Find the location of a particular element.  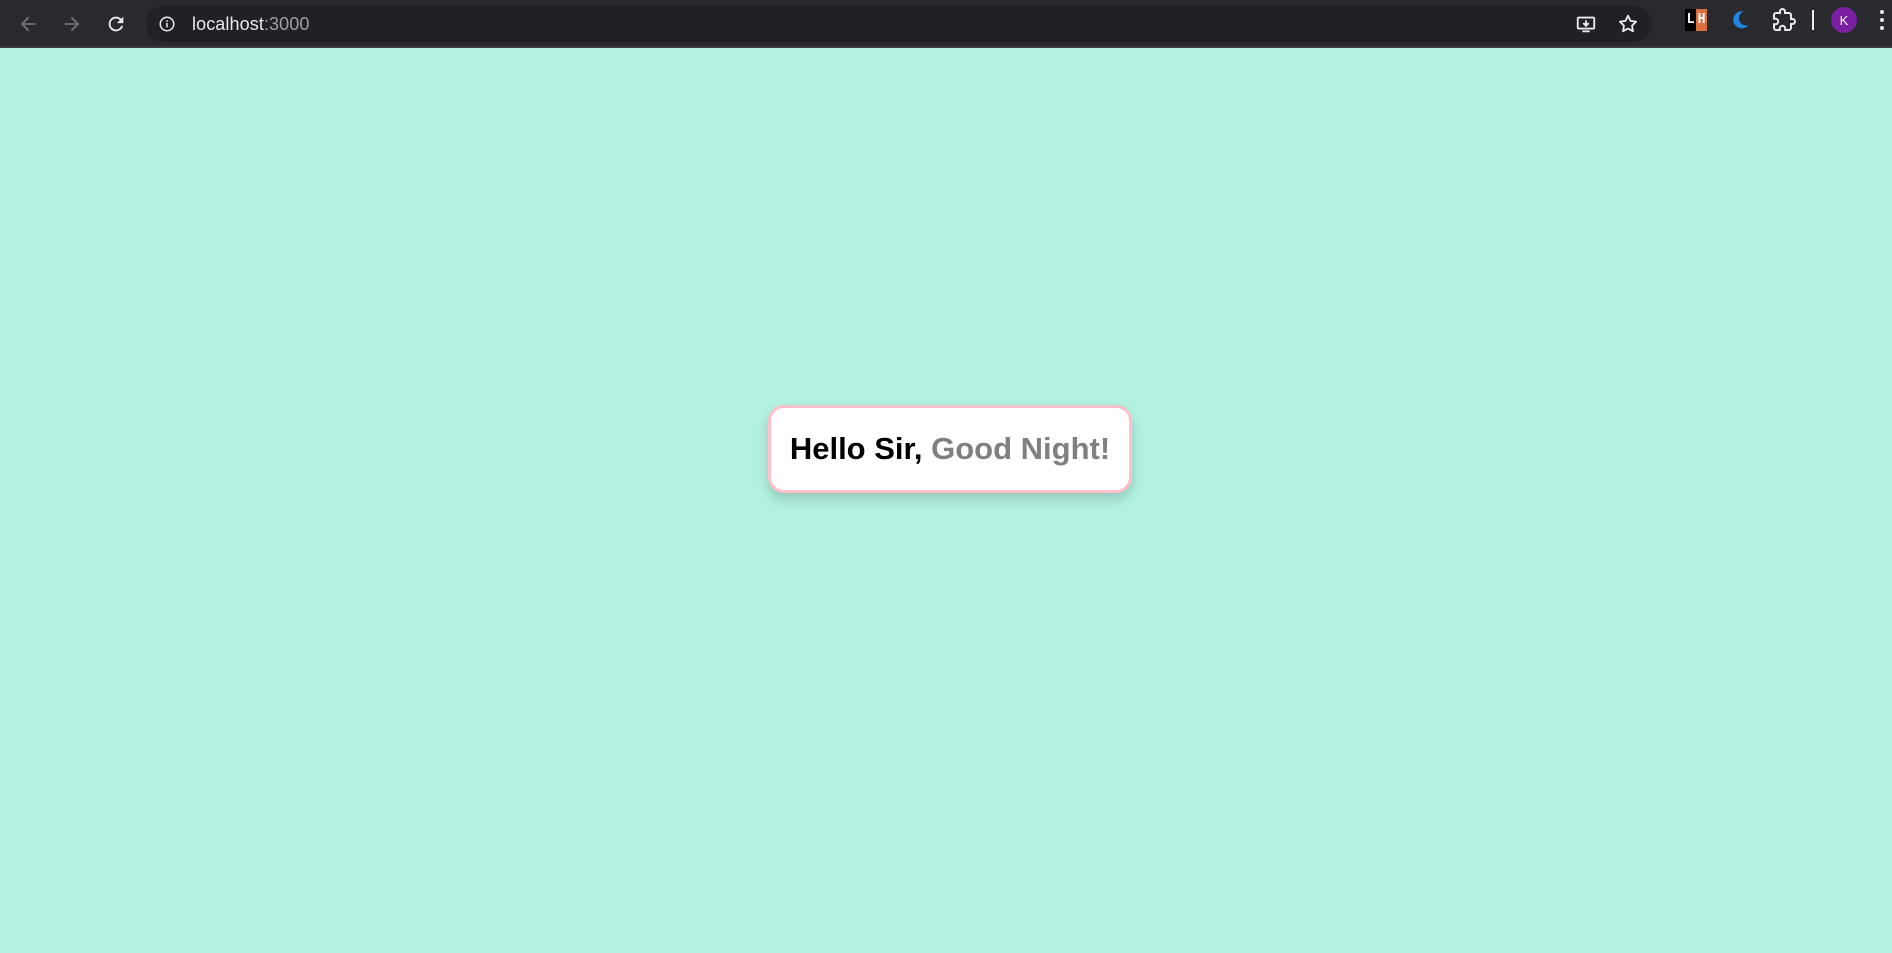

kebab-menu-icon is located at coordinates (1882, 20).